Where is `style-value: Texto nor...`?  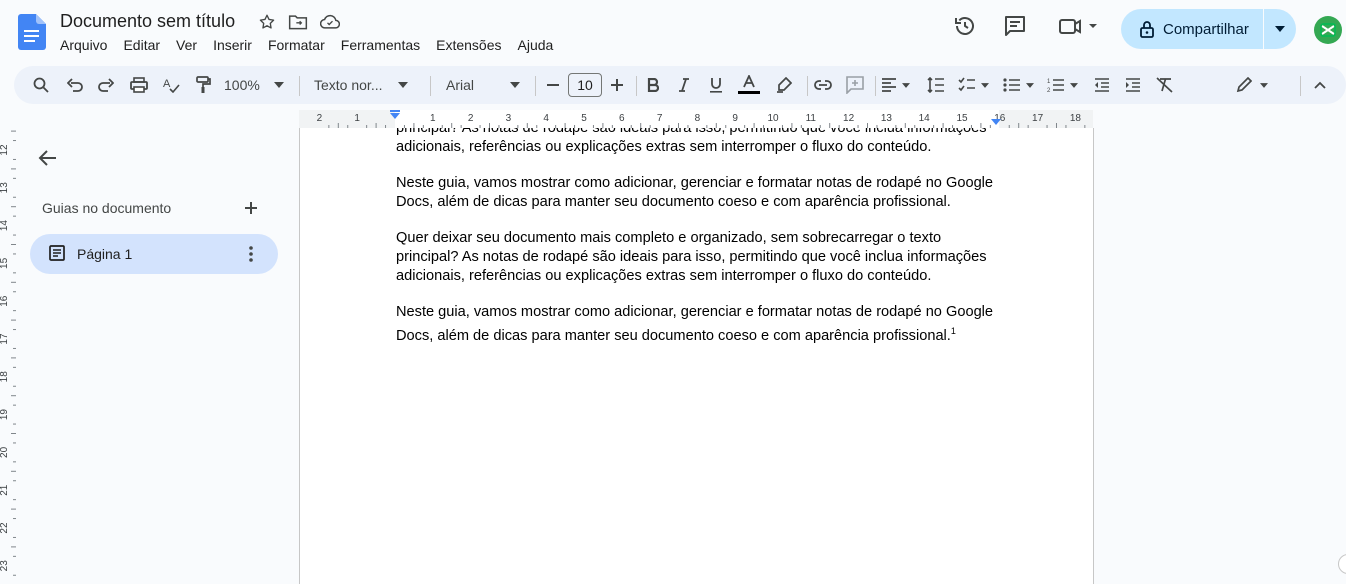
style-value: Texto nor... is located at coordinates (348, 85).